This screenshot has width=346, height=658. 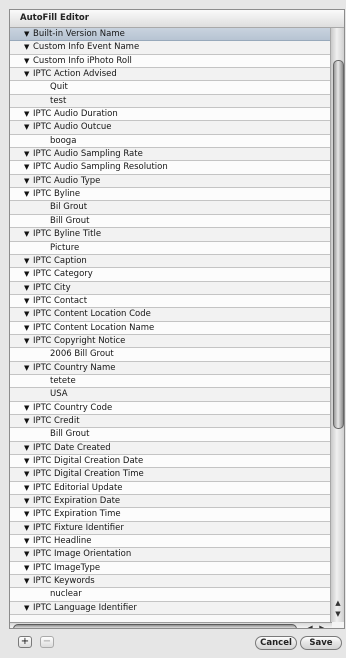 What do you see at coordinates (170, 141) in the screenshot?
I see `outline-value-row: booga` at bounding box center [170, 141].